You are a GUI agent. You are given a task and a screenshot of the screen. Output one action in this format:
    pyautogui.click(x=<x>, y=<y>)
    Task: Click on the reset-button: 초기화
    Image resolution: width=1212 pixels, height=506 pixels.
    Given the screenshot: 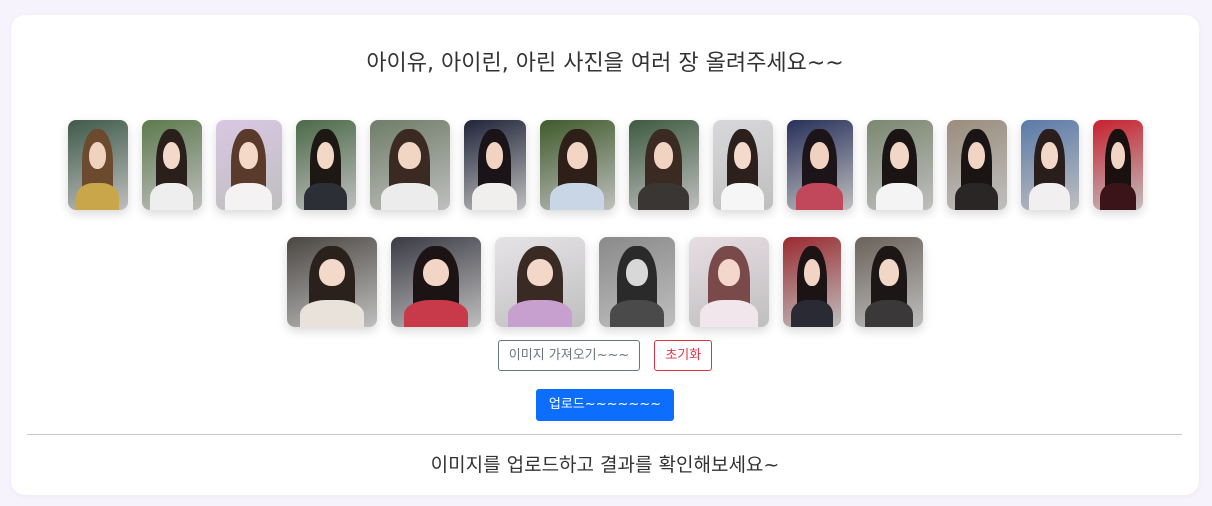 What is the action you would take?
    pyautogui.click(x=683, y=355)
    